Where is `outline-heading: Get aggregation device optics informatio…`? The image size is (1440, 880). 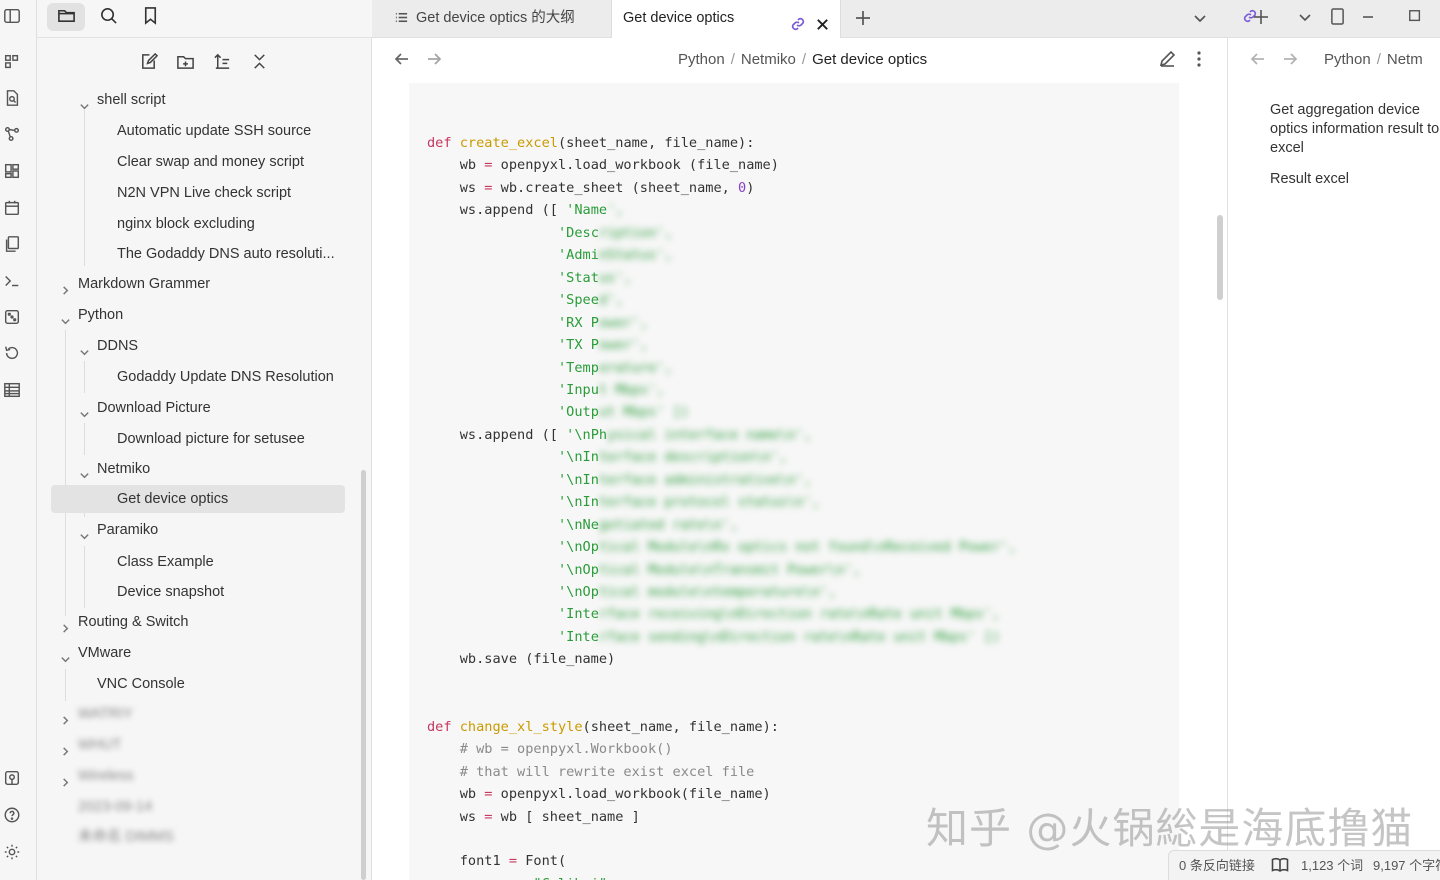 outline-heading: Get aggregation device optics informatio… is located at coordinates (1355, 129).